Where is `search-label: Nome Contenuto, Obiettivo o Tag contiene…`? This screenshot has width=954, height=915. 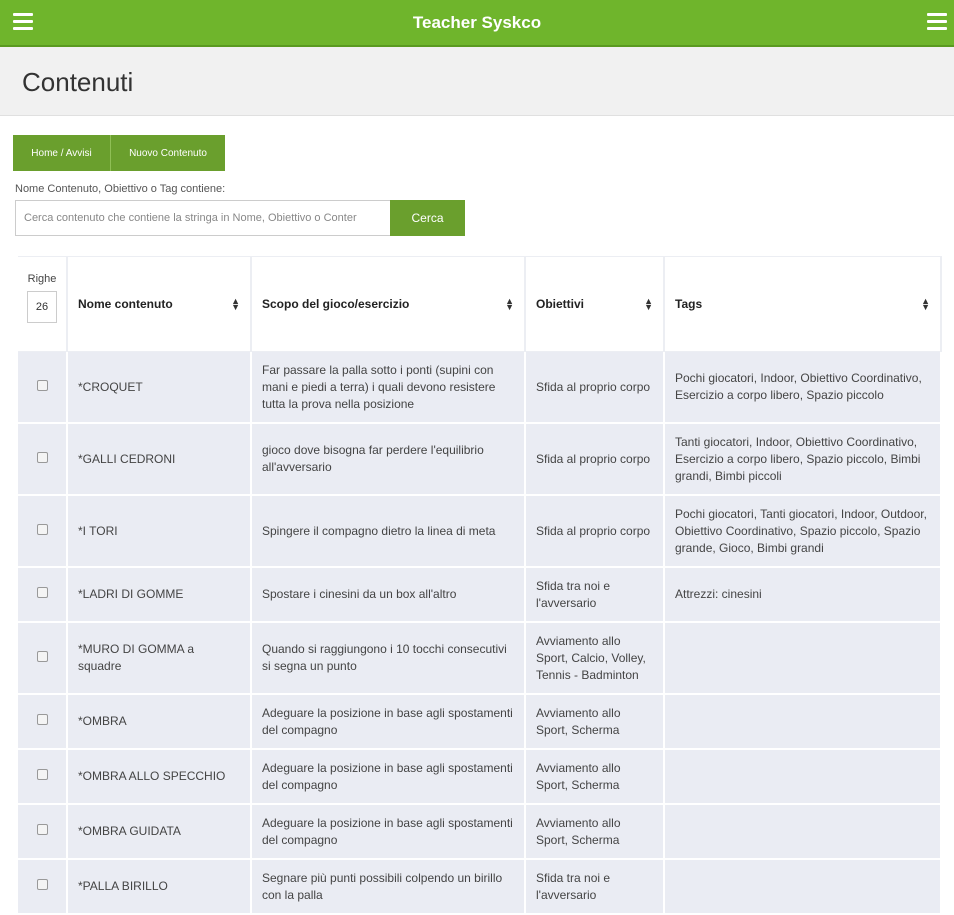 search-label: Nome Contenuto, Obiettivo o Tag contiene… is located at coordinates (120, 189).